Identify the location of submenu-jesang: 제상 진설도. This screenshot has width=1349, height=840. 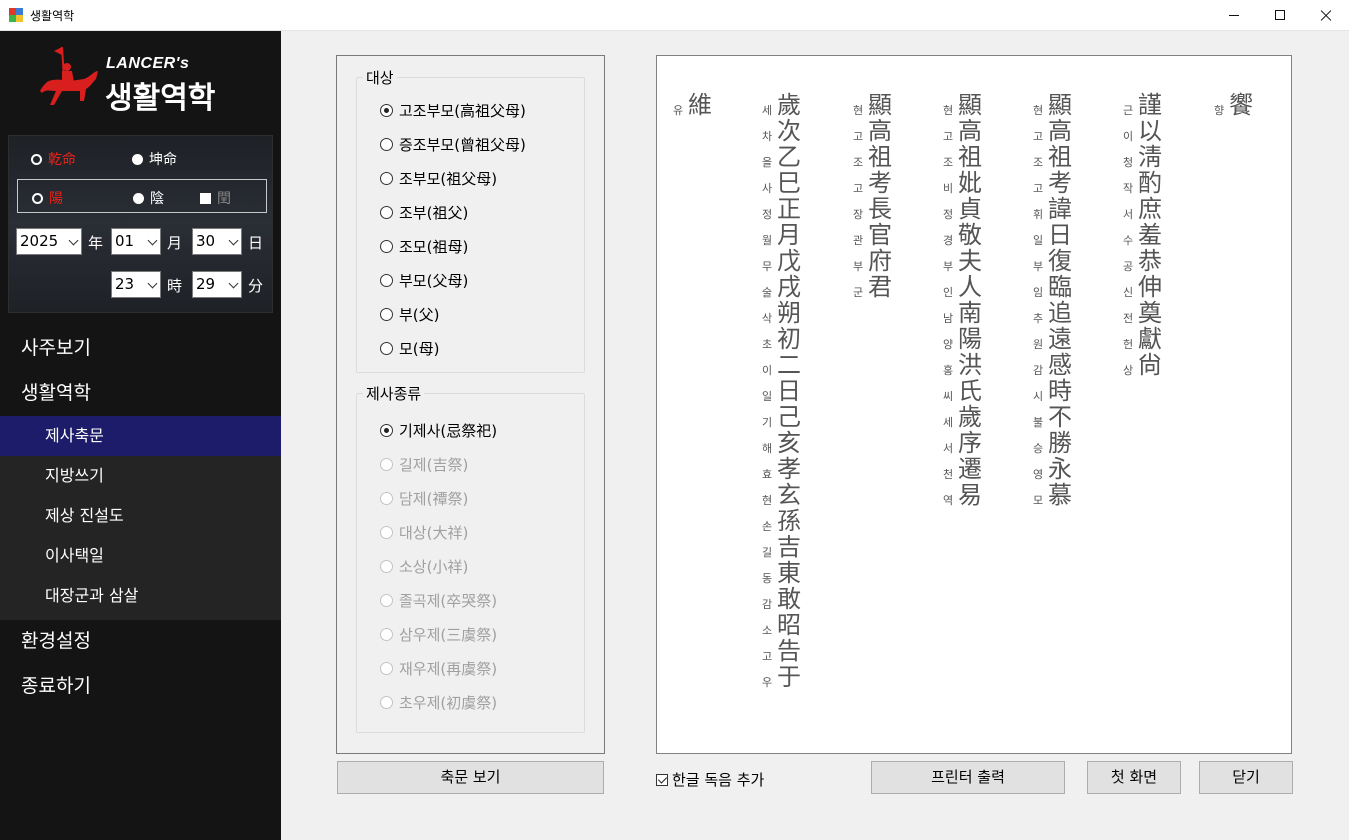
(140, 516).